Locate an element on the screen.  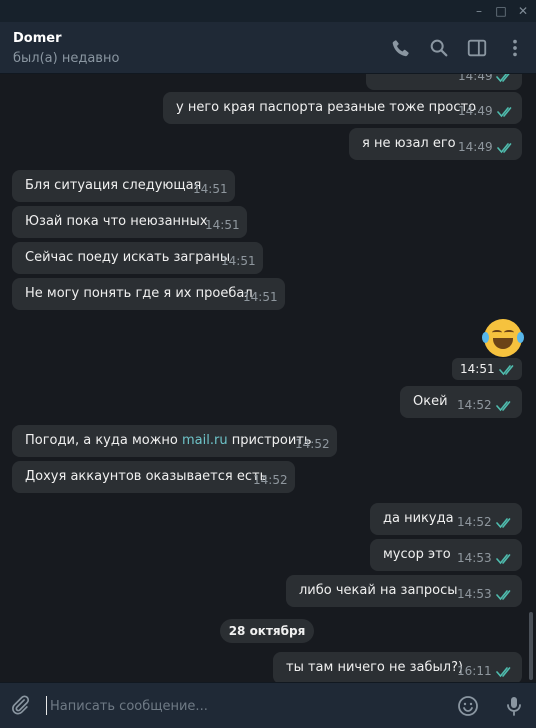
message-text: да никуда is located at coordinates (418, 518).